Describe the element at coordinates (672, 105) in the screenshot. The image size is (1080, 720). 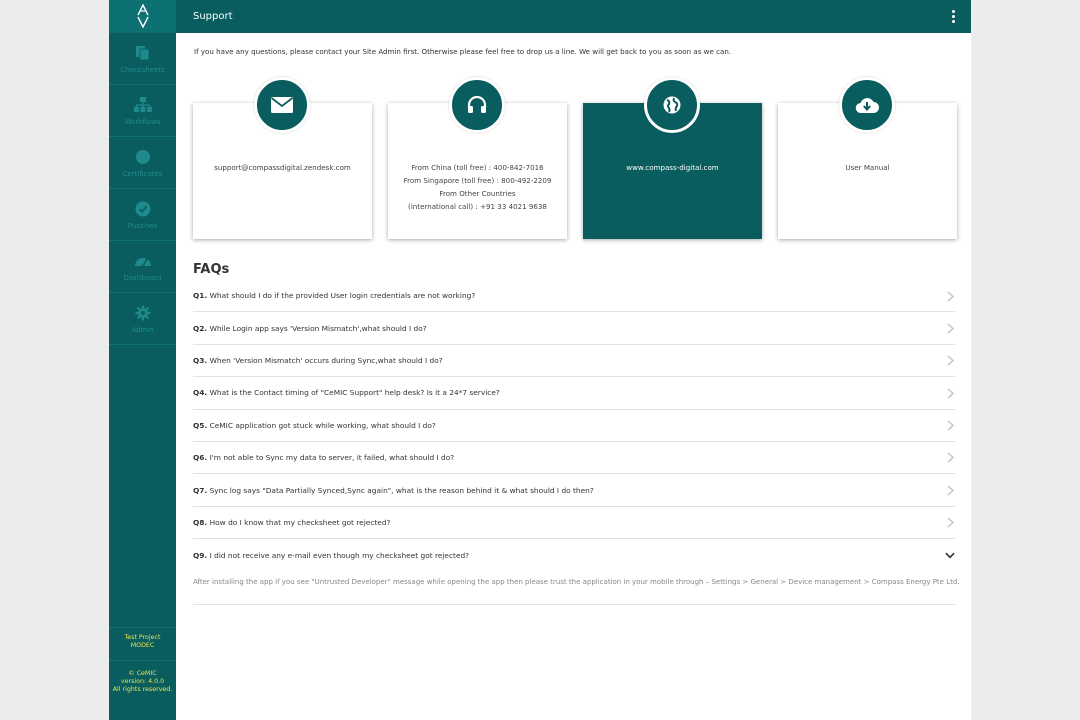
I see `globe-icon` at that location.